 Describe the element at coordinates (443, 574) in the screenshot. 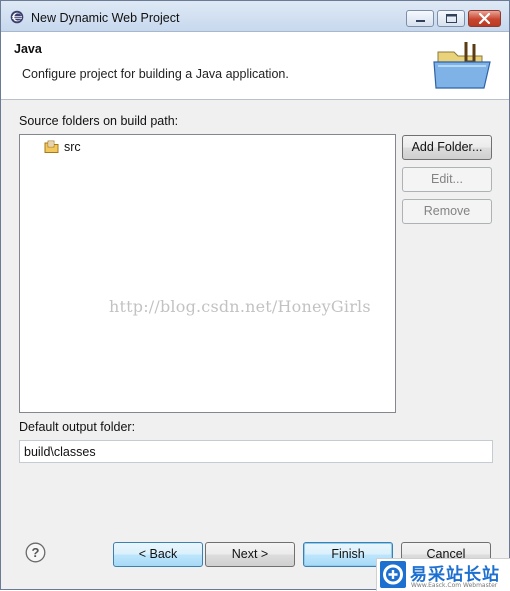

I see `corner-site-logo: 易采站长站 Www.Easck.Com Webmaster` at that location.